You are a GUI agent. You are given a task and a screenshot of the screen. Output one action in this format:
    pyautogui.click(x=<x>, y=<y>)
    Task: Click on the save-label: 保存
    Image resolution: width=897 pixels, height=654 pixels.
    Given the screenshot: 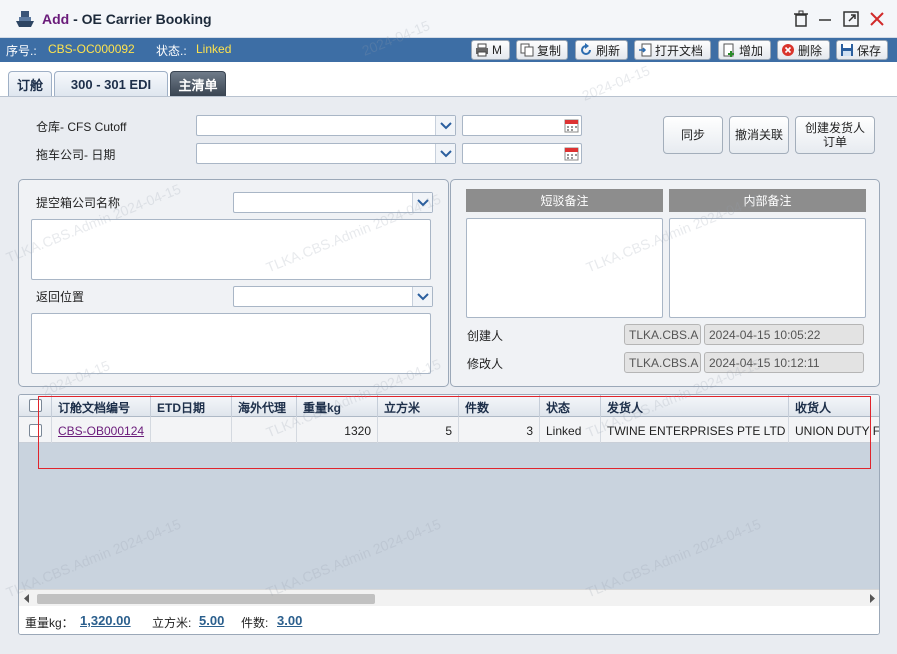 What is the action you would take?
    pyautogui.click(x=869, y=50)
    